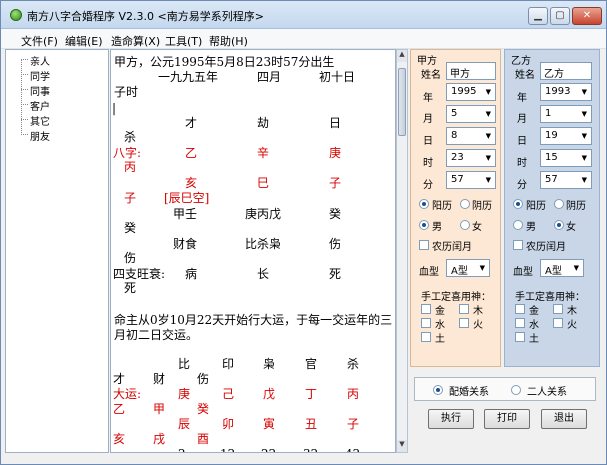 The width and height of the screenshot is (607, 465). What do you see at coordinates (456, 297) in the screenshot?
I see `party-a-yong-label: 手工定喜用神：` at bounding box center [456, 297].